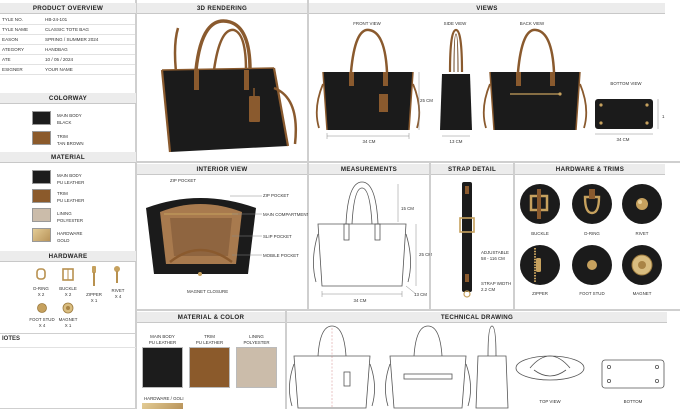  What do you see at coordinates (472, 169) in the screenshot?
I see `strap-header: STRAP DETAIL` at bounding box center [472, 169].